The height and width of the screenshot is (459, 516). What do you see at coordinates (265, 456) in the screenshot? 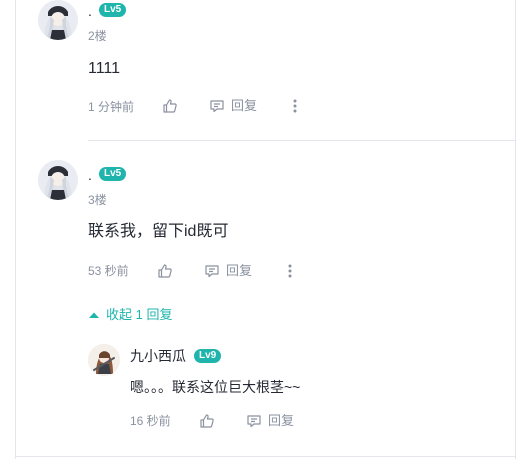
I see `panel-bottom-border` at bounding box center [265, 456].